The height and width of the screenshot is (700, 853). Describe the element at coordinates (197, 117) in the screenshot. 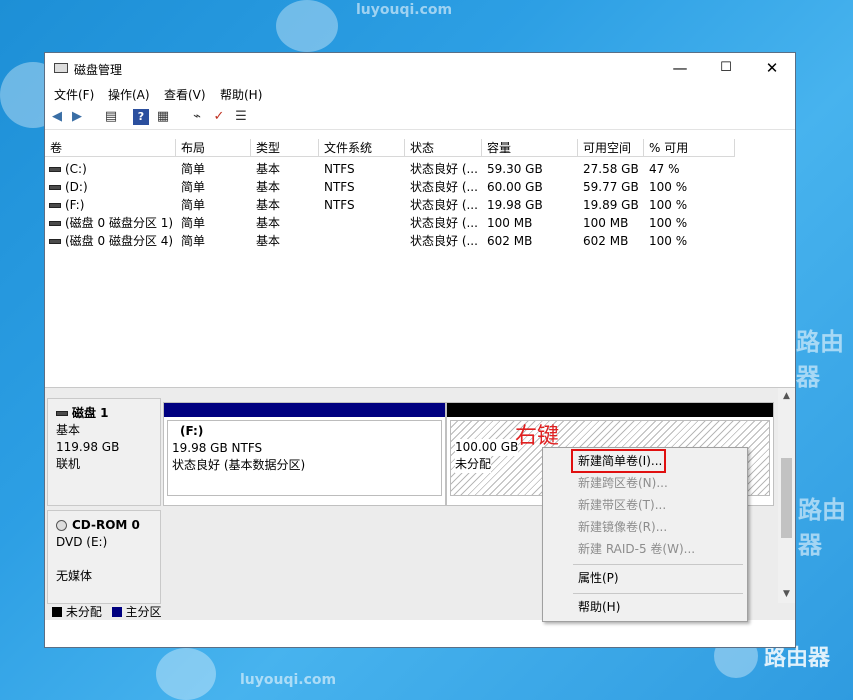

I see `connect-icon: ⌁` at that location.